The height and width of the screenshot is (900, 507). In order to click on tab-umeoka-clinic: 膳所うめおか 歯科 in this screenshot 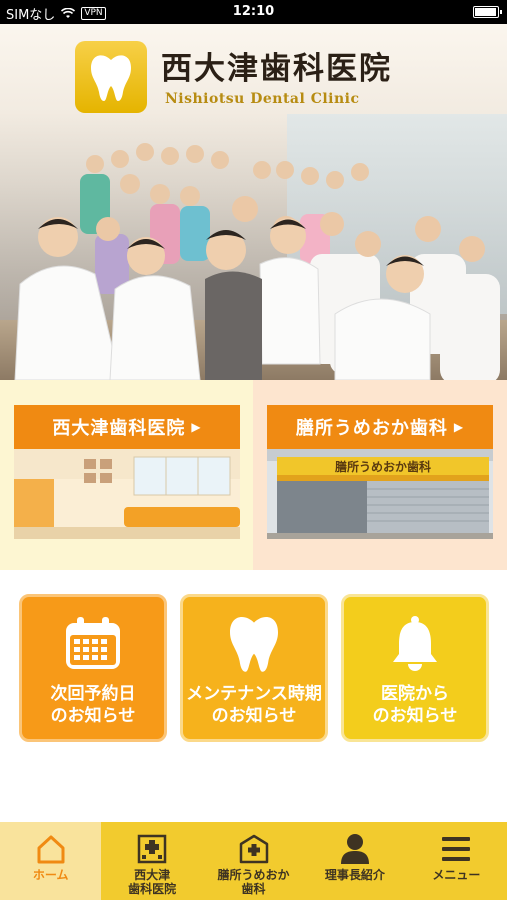, I will do `click(253, 861)`.